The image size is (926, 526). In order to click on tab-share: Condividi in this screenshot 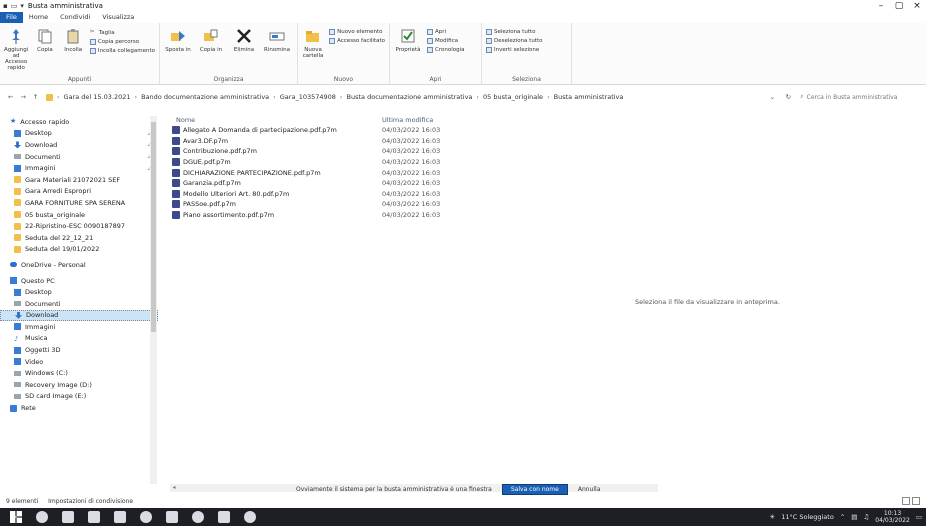, I will do `click(75, 17)`.